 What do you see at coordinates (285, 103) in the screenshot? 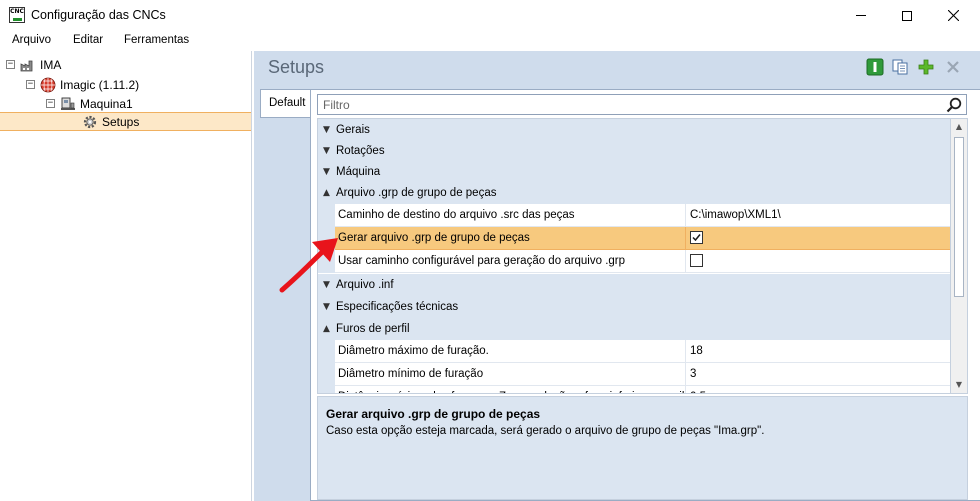
I see `tab-default: Default` at bounding box center [285, 103].